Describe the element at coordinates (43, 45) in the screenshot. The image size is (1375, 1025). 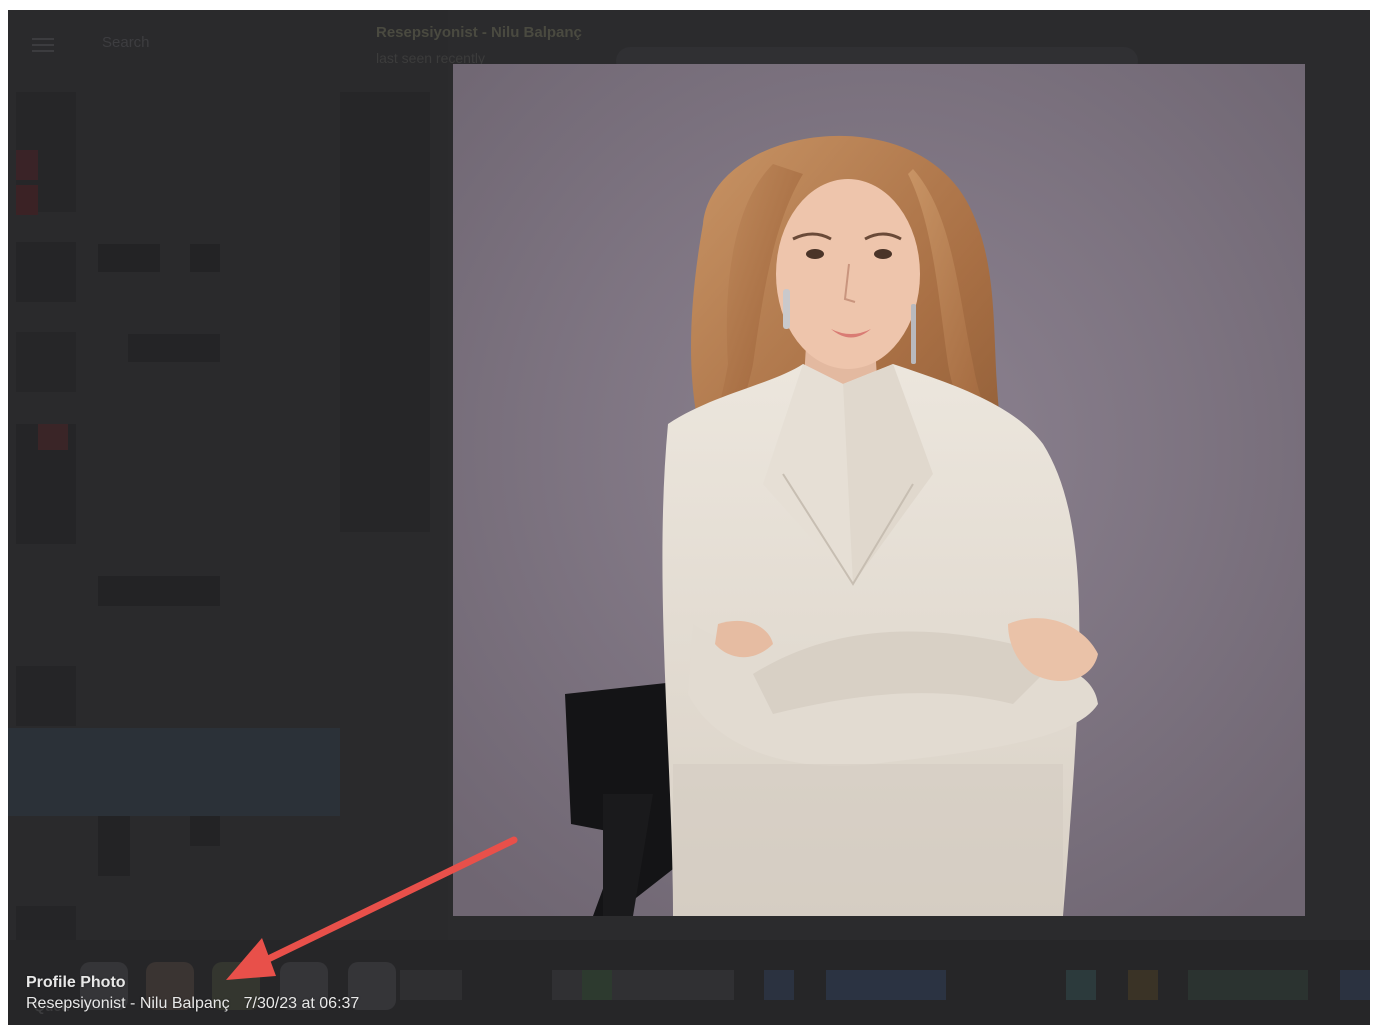
I see `hamburger-icon` at that location.